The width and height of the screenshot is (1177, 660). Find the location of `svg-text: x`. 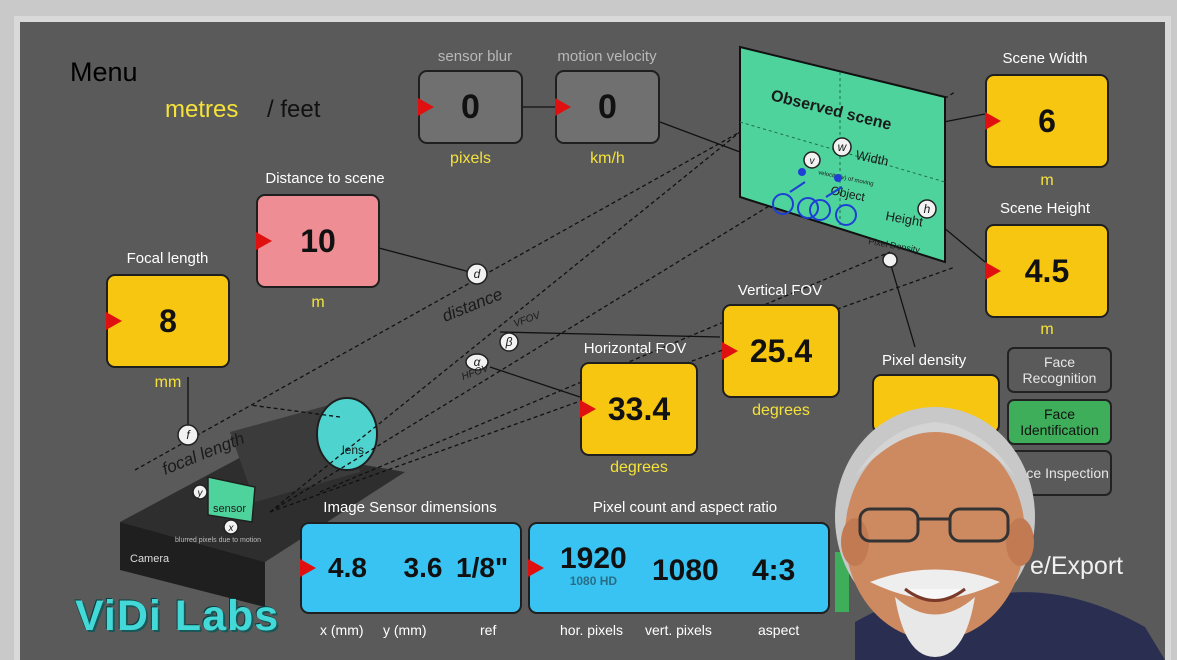

svg-text: x is located at coordinates (231, 528).